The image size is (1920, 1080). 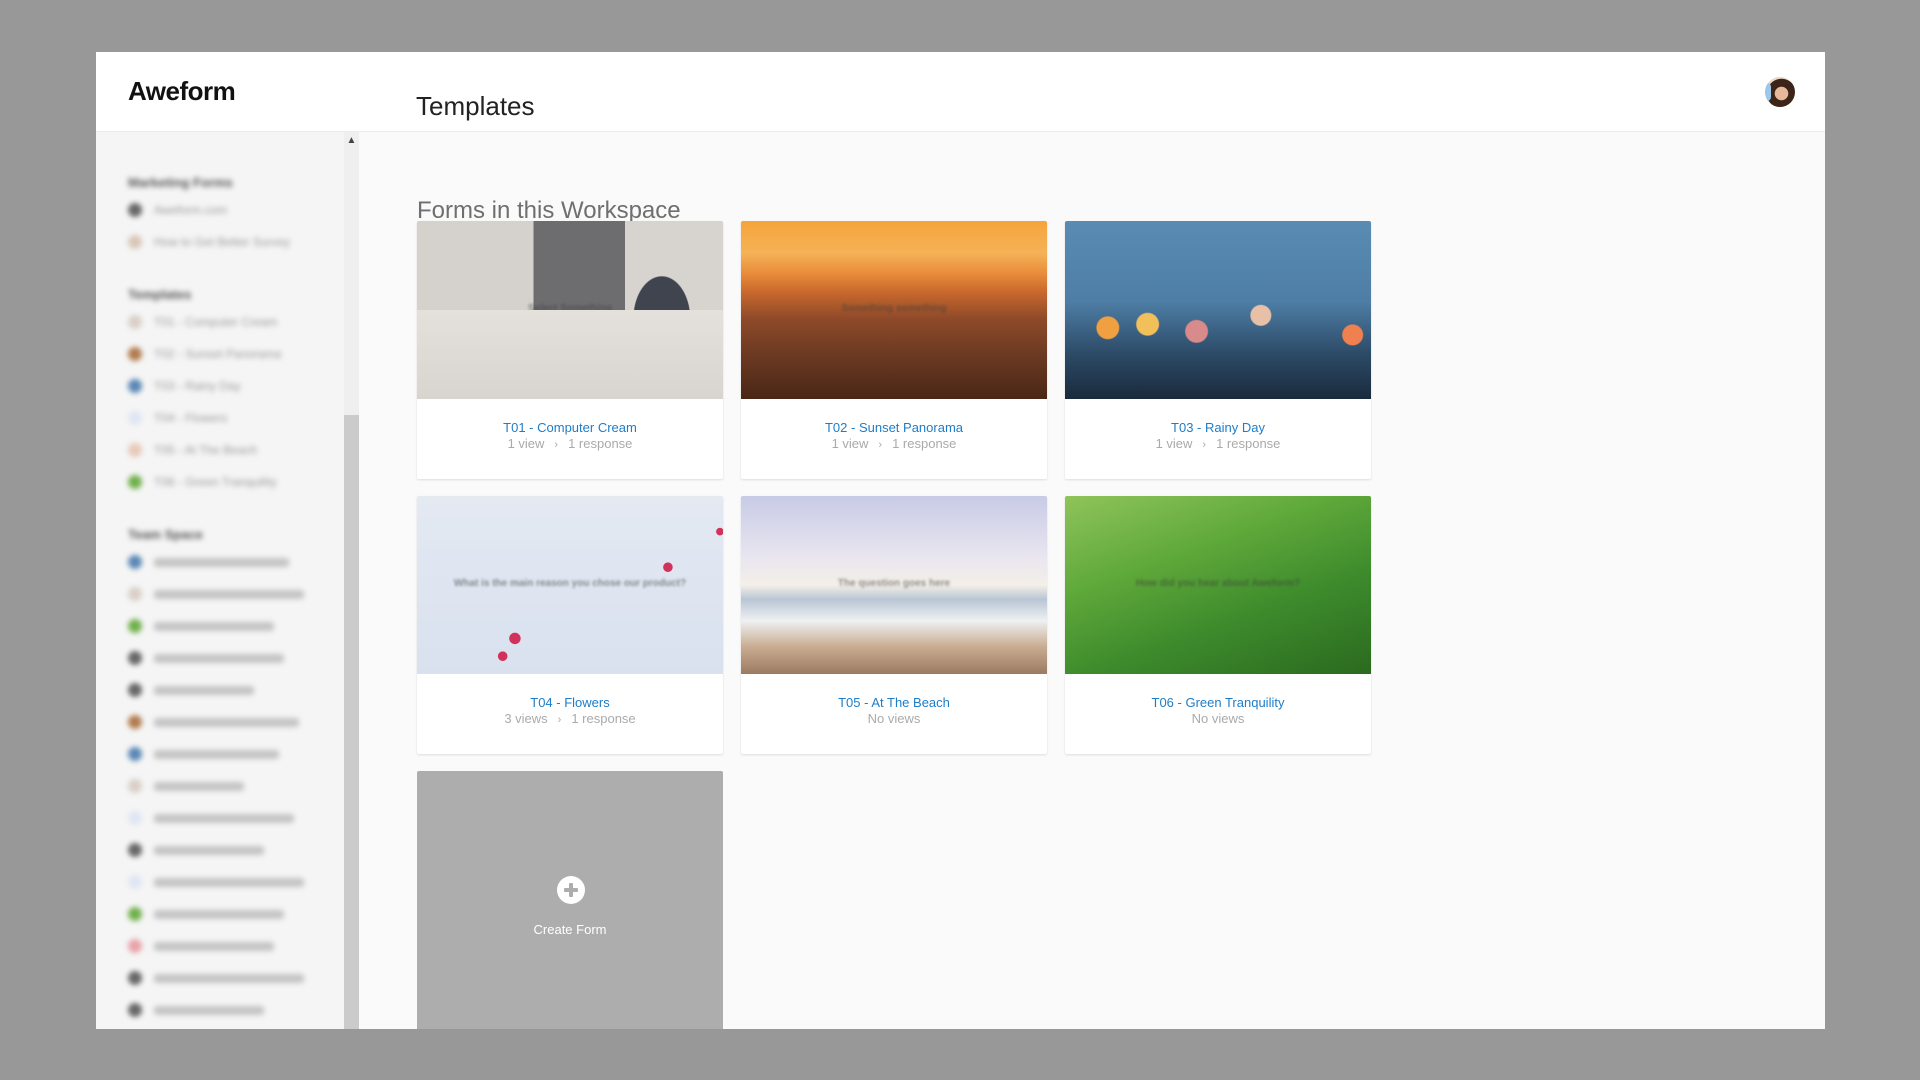 What do you see at coordinates (1218, 718) in the screenshot?
I see `views-count: No views` at bounding box center [1218, 718].